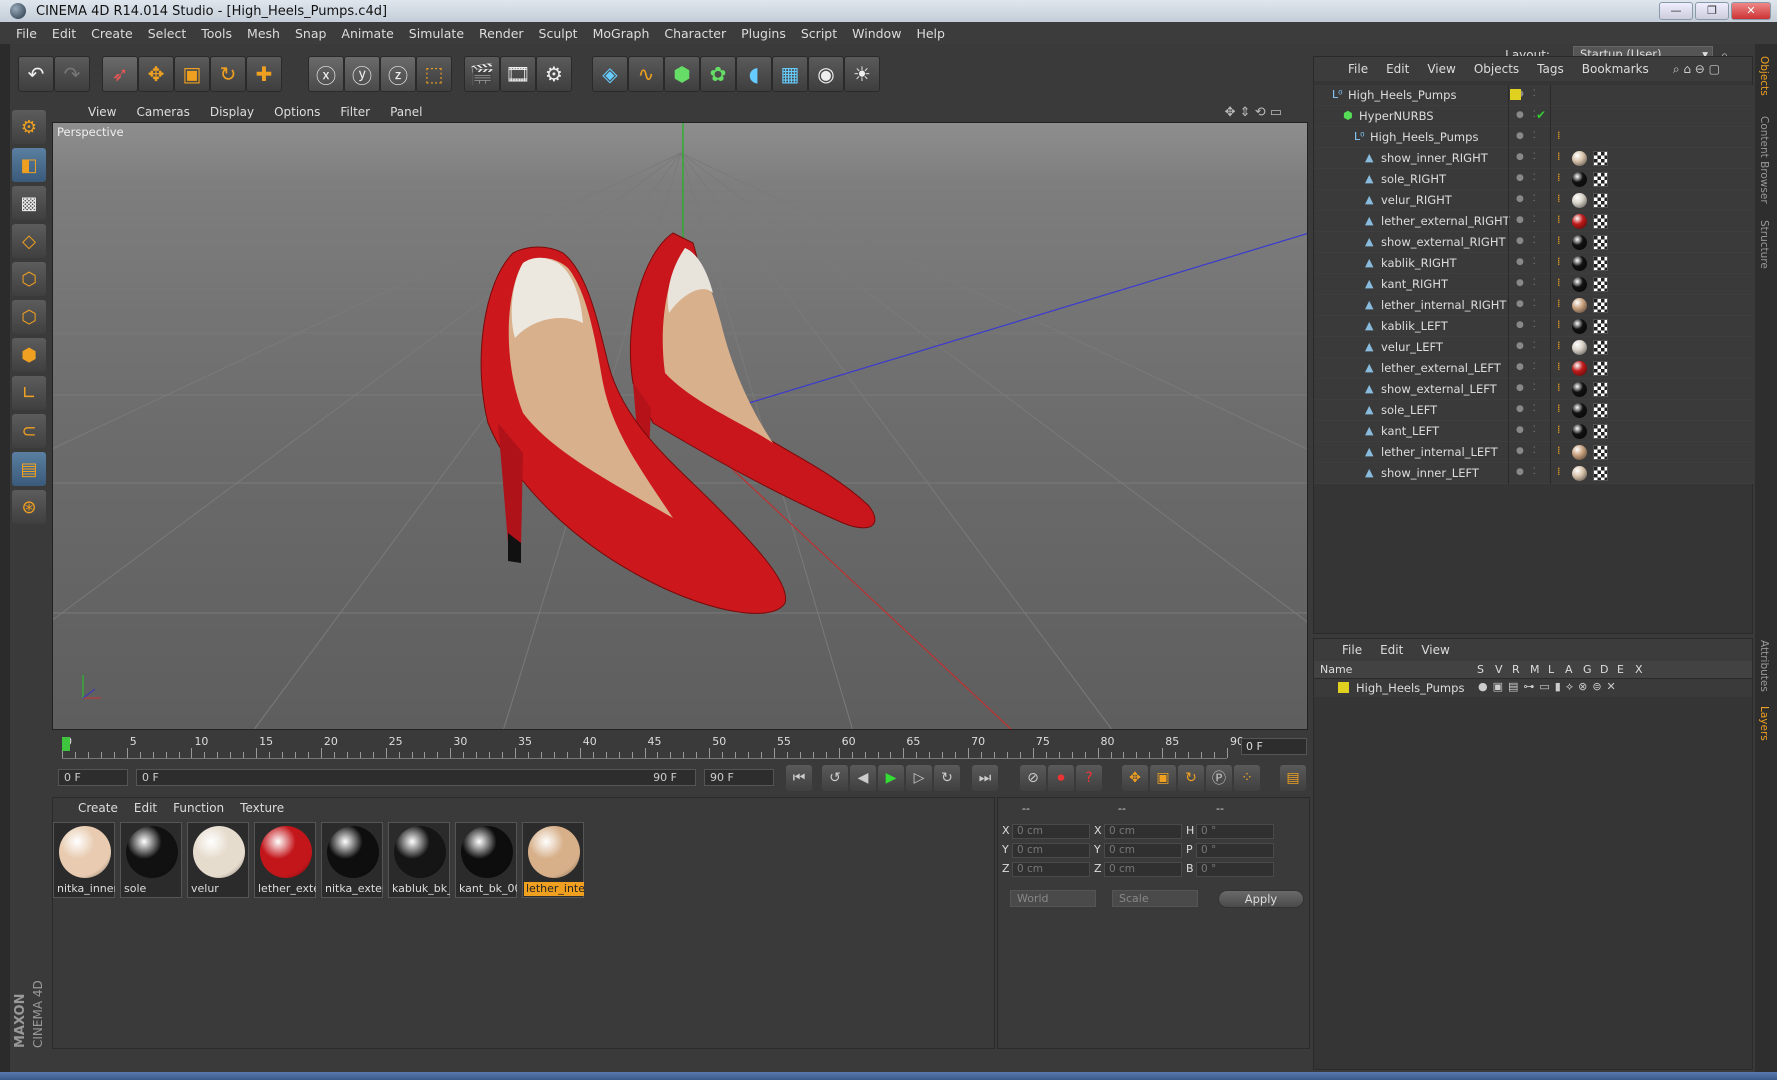 The height and width of the screenshot is (1080, 1777). I want to click on menu-window: Window, so click(876, 33).